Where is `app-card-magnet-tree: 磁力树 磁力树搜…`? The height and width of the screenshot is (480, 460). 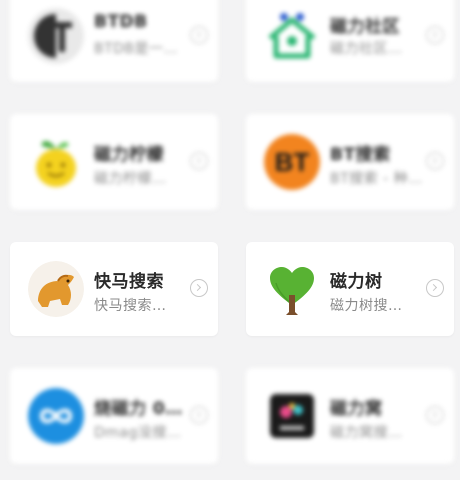
app-card-magnet-tree: 磁力树 磁力树搜… is located at coordinates (350, 289).